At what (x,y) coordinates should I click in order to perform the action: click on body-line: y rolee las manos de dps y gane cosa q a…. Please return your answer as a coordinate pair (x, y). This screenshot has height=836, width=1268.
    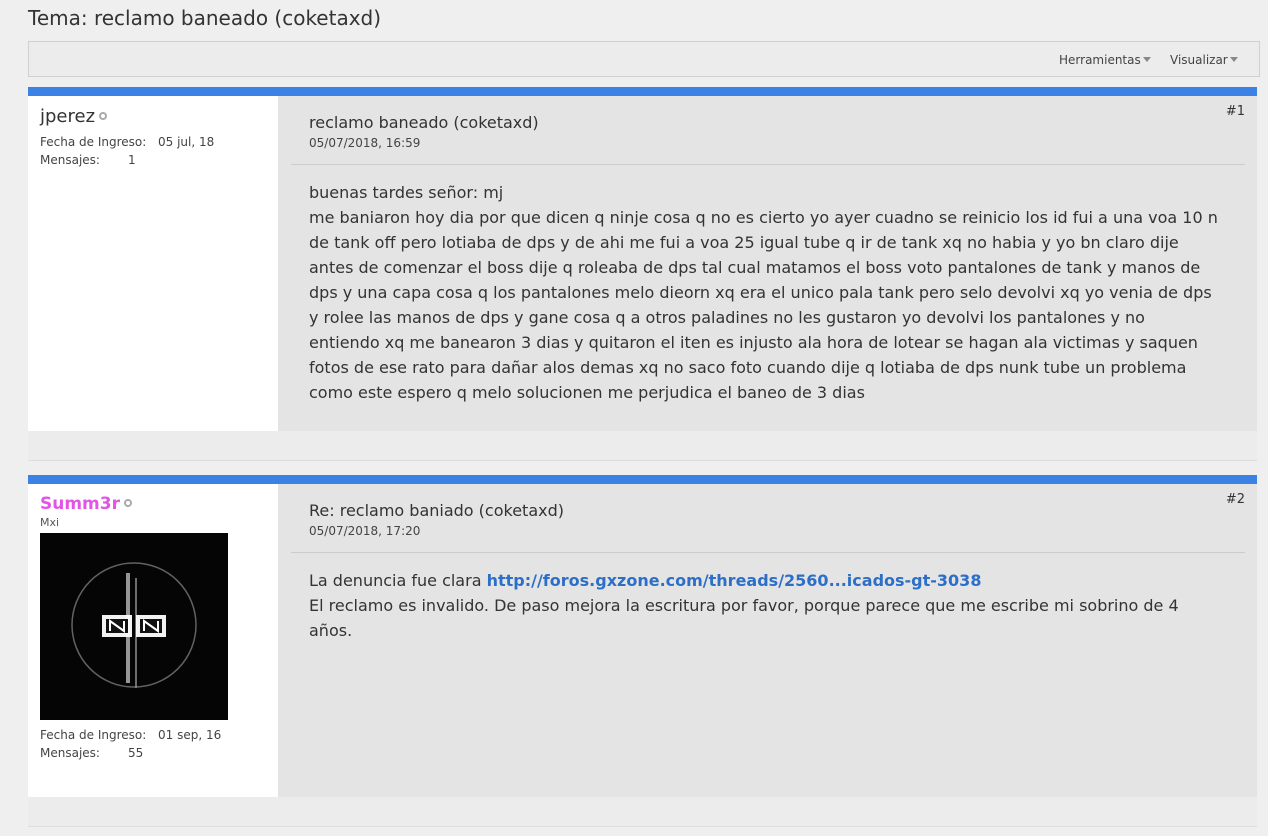
    Looking at the image, I should click on (727, 317).